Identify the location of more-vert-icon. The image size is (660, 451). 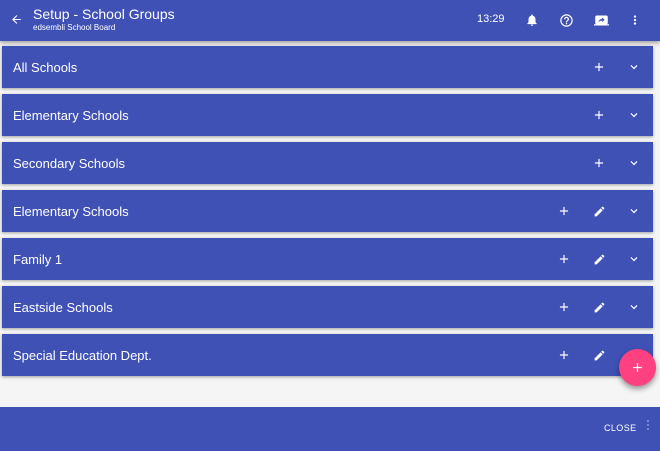
(635, 20).